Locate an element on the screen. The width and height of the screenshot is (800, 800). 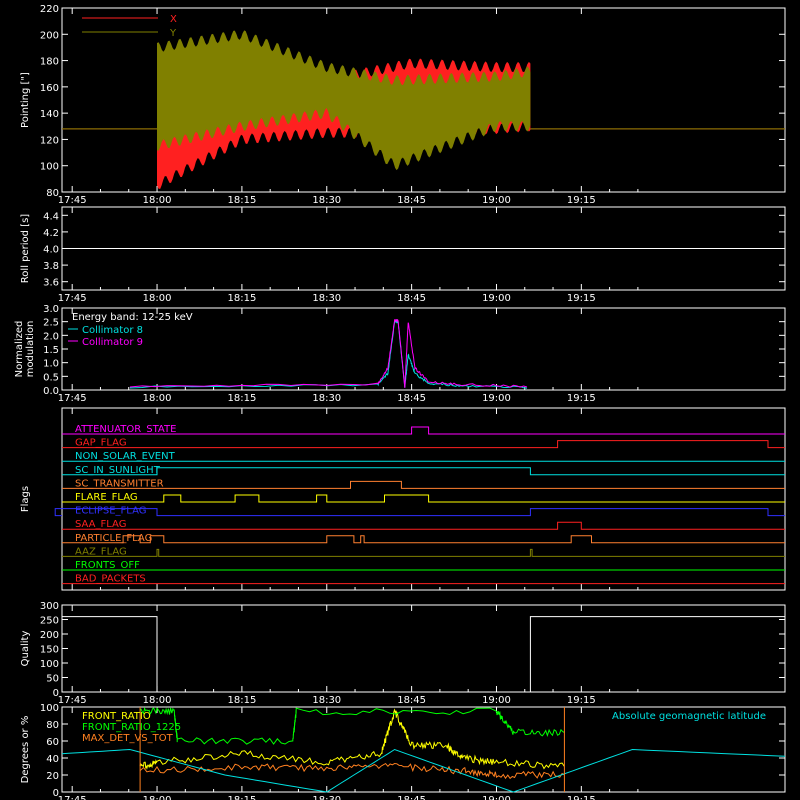
y-tick-label: 0.0 is located at coordinates (51, 391).